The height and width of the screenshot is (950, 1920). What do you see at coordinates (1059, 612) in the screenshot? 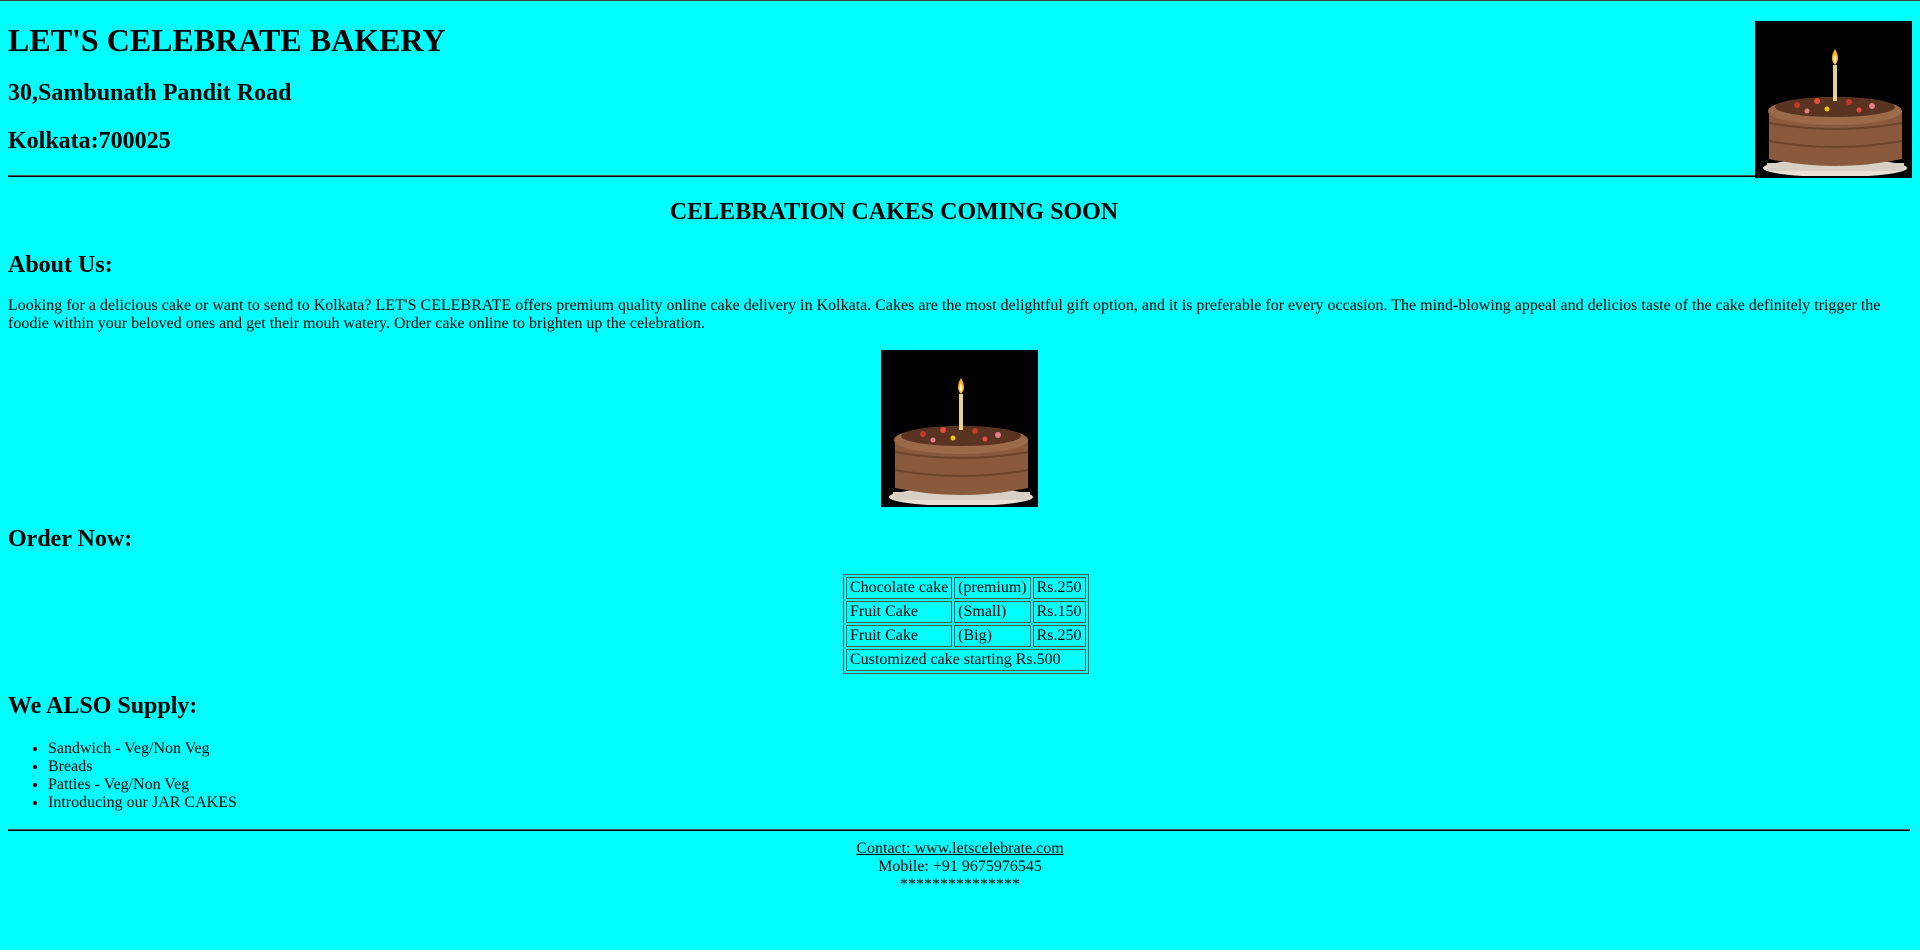
I see `order-price: Rs.150` at bounding box center [1059, 612].